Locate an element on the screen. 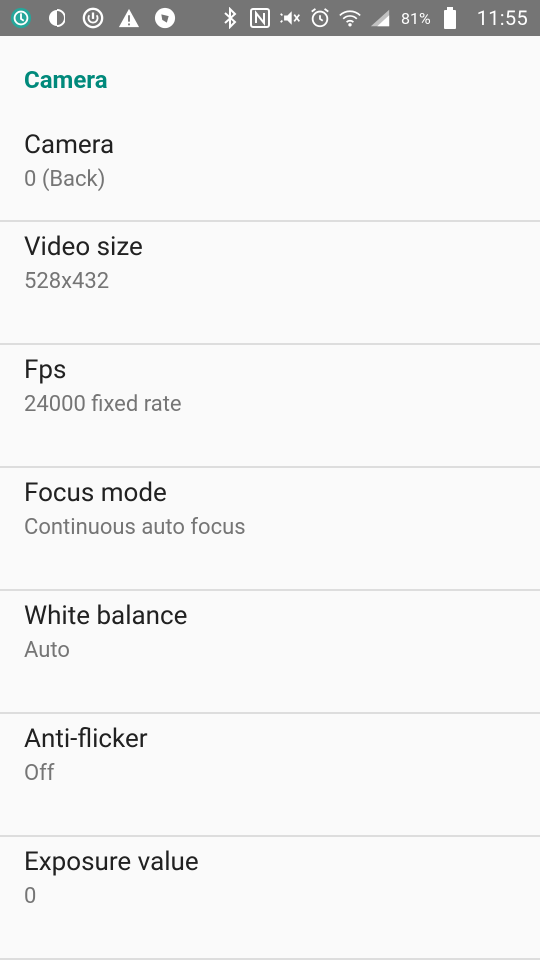 The height and width of the screenshot is (960, 540). pref-white-balance: White balance Auto is located at coordinates (270, 652).